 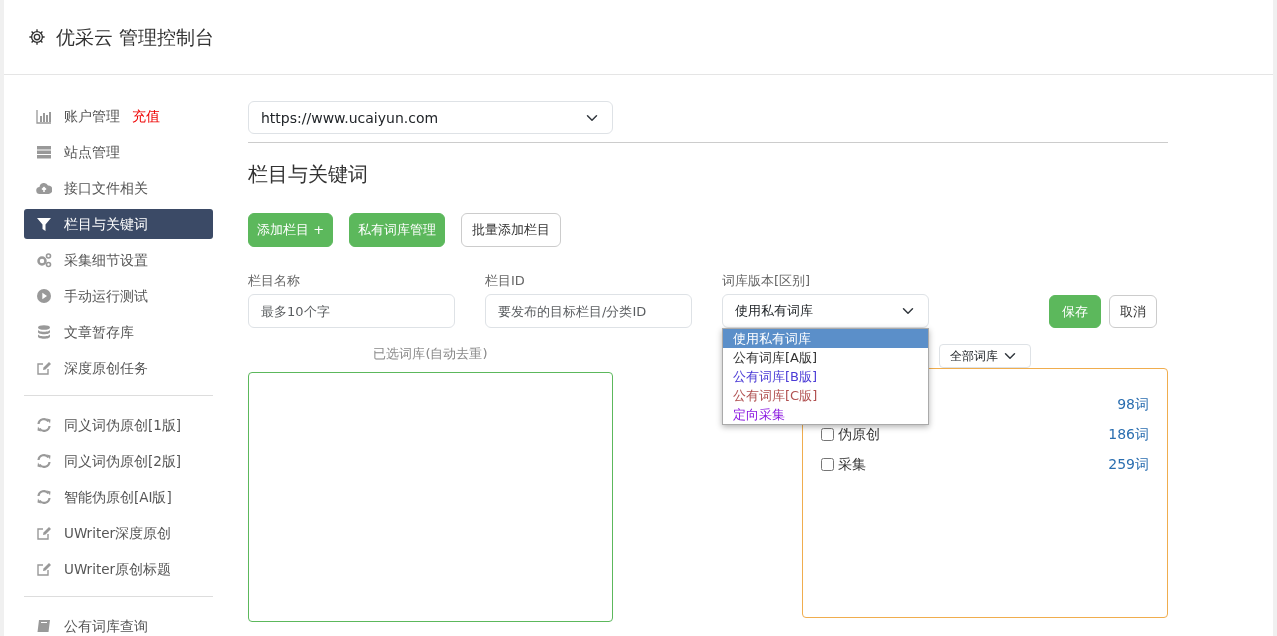 What do you see at coordinates (511, 230) in the screenshot?
I see `action-button: 批量添加栏目` at bounding box center [511, 230].